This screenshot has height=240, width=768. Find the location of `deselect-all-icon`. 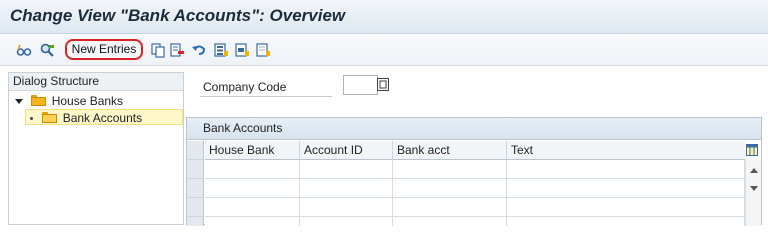

deselect-all-icon is located at coordinates (263, 50).